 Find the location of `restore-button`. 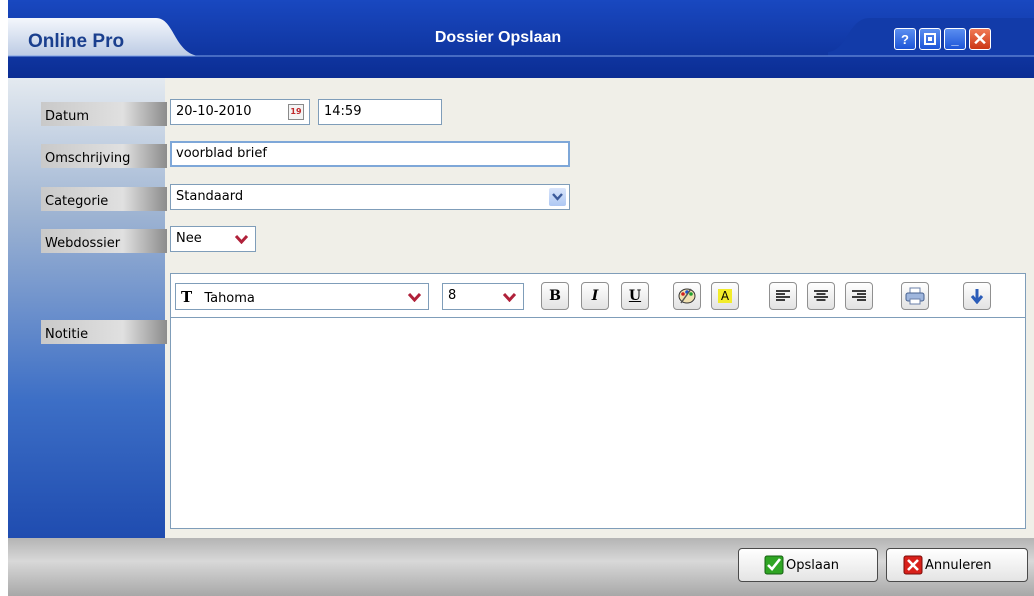

restore-button is located at coordinates (930, 39).